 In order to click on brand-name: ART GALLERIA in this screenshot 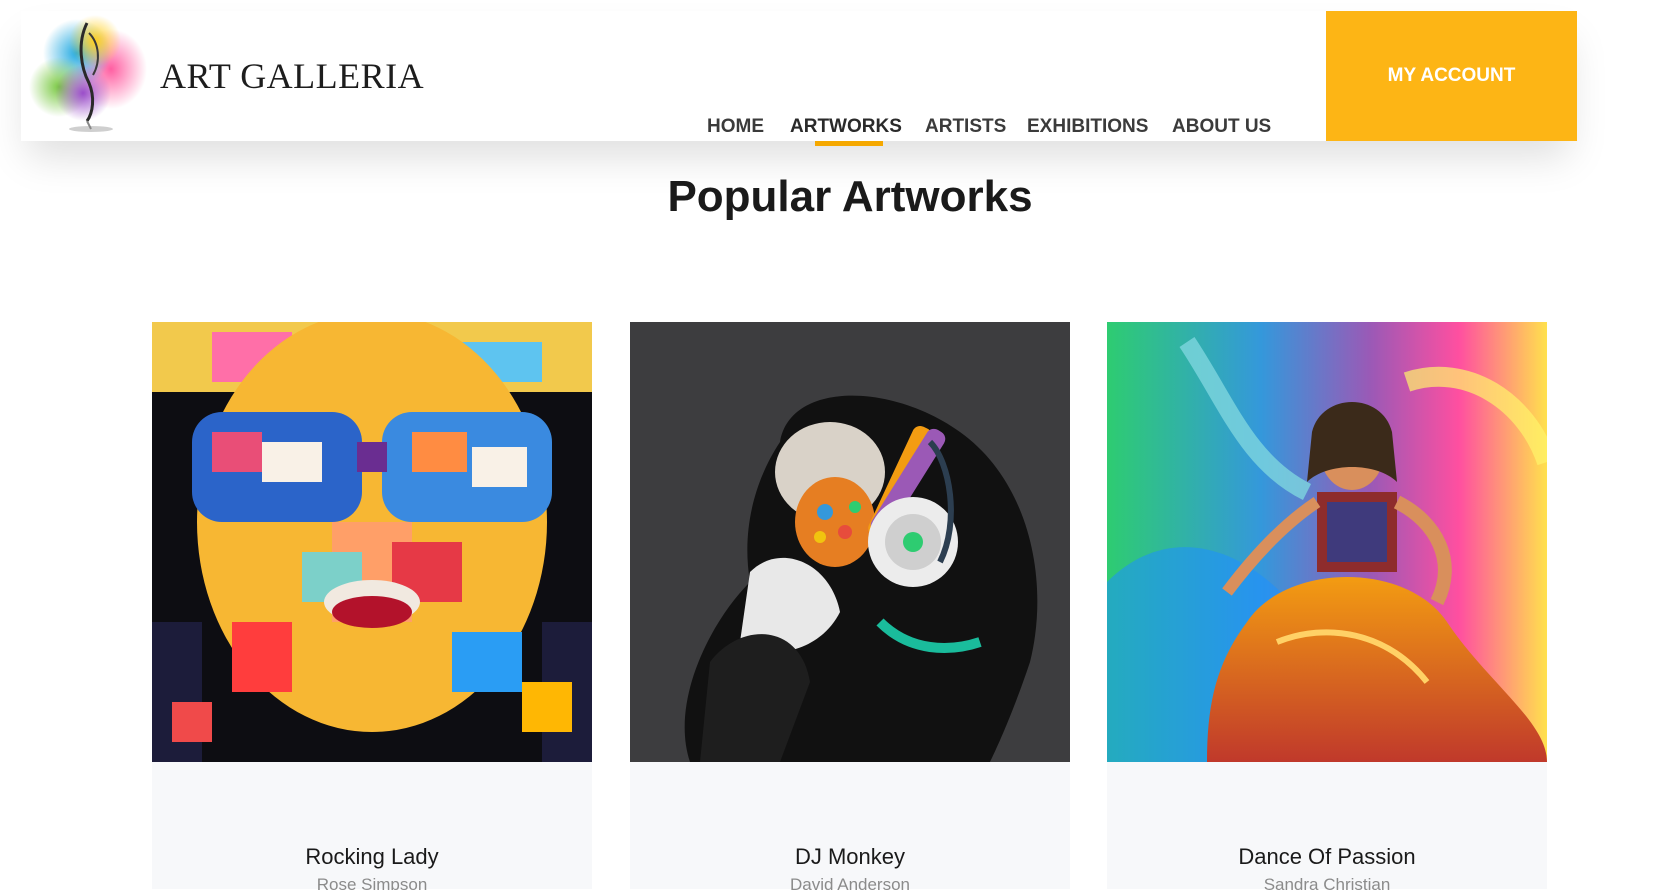, I will do `click(292, 76)`.